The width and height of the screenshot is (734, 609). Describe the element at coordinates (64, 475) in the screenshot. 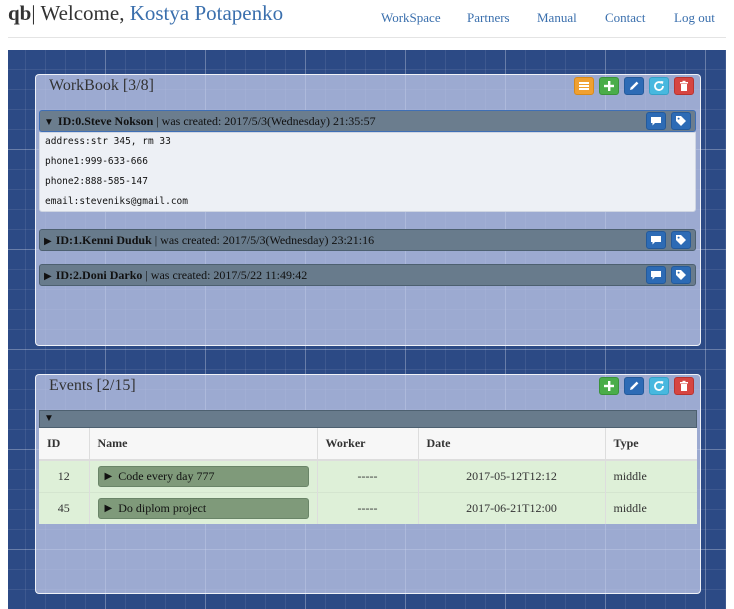

I see `event-id: 12` at that location.